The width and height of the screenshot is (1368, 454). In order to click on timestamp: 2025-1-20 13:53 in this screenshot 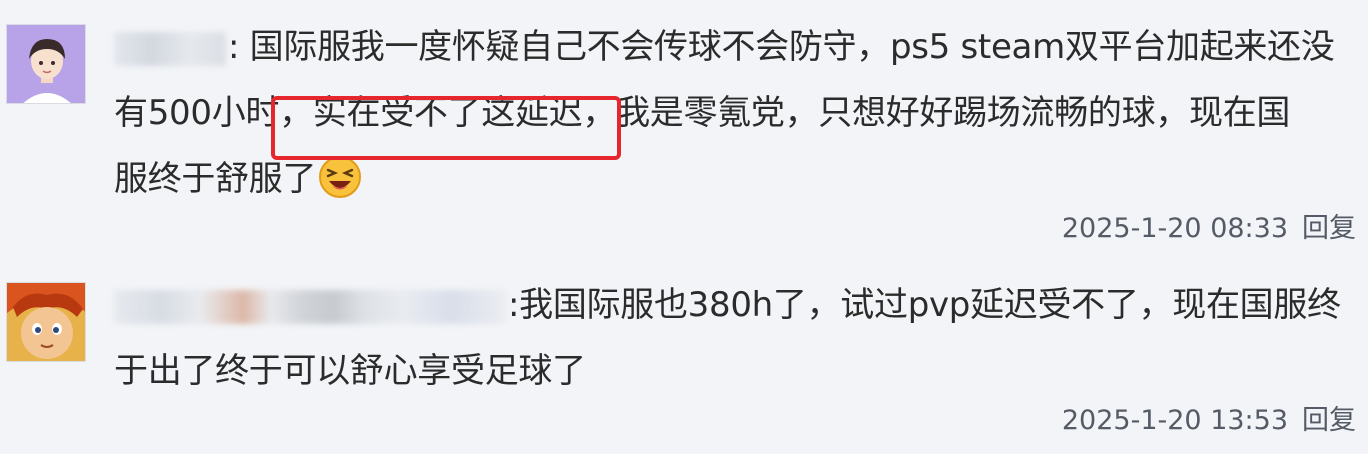, I will do `click(1174, 420)`.